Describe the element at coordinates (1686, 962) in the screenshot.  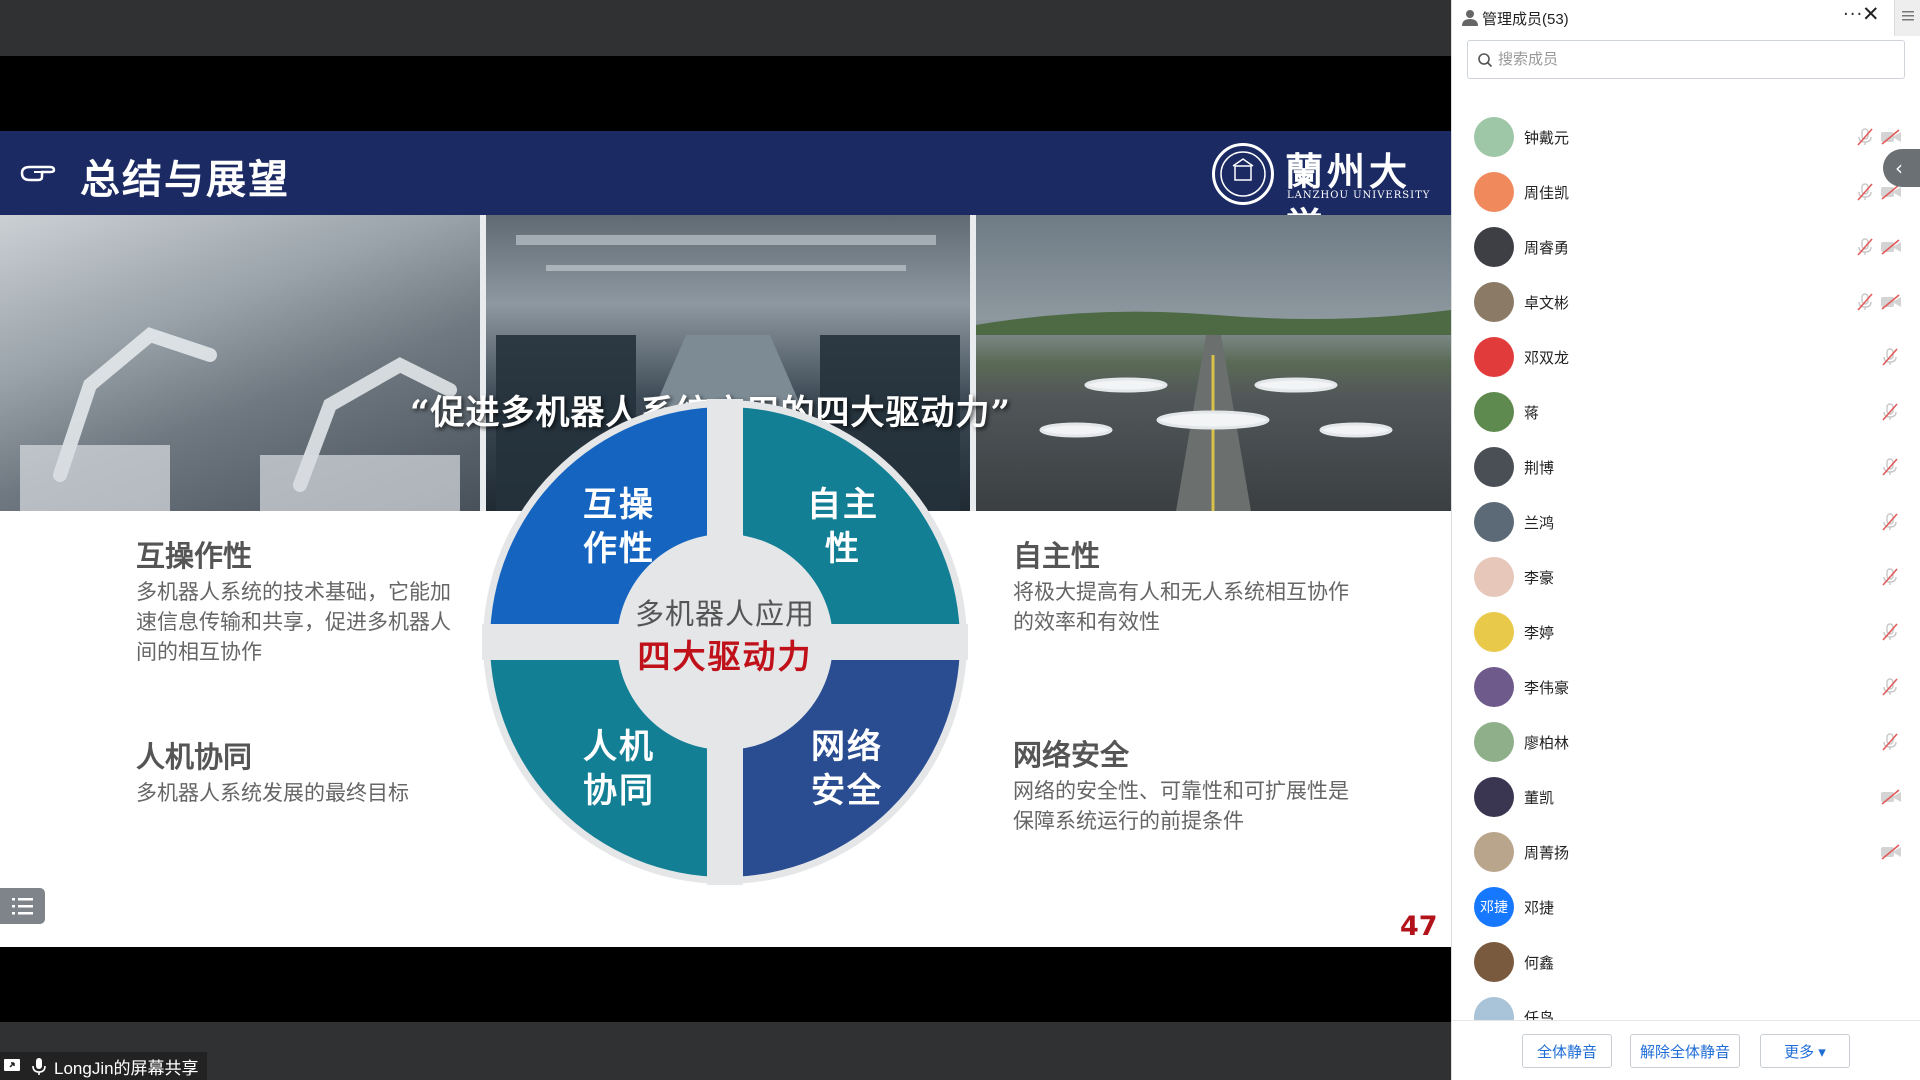
I see `member-row: 何鑫` at that location.